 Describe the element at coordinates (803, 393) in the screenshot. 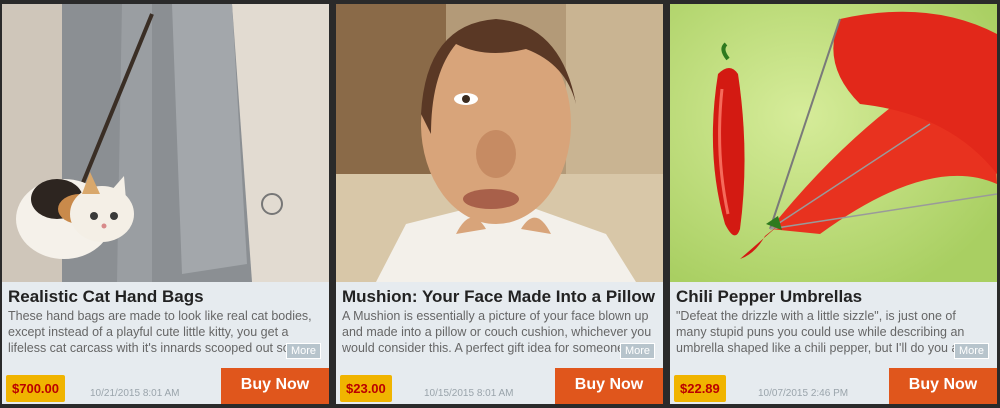

I see `post-date: 10/07/2015 2:46 PM` at that location.